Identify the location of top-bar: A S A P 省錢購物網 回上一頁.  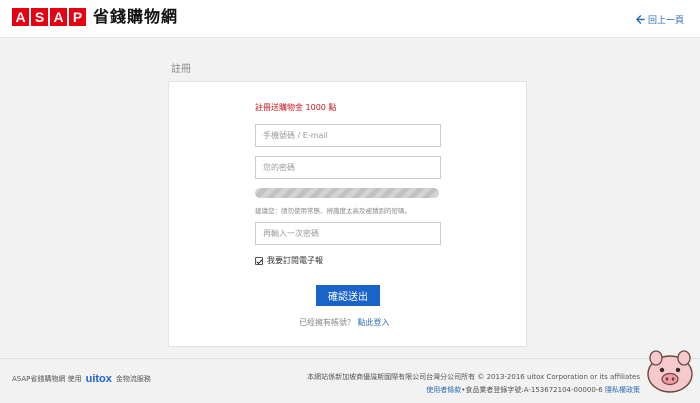
(350, 19).